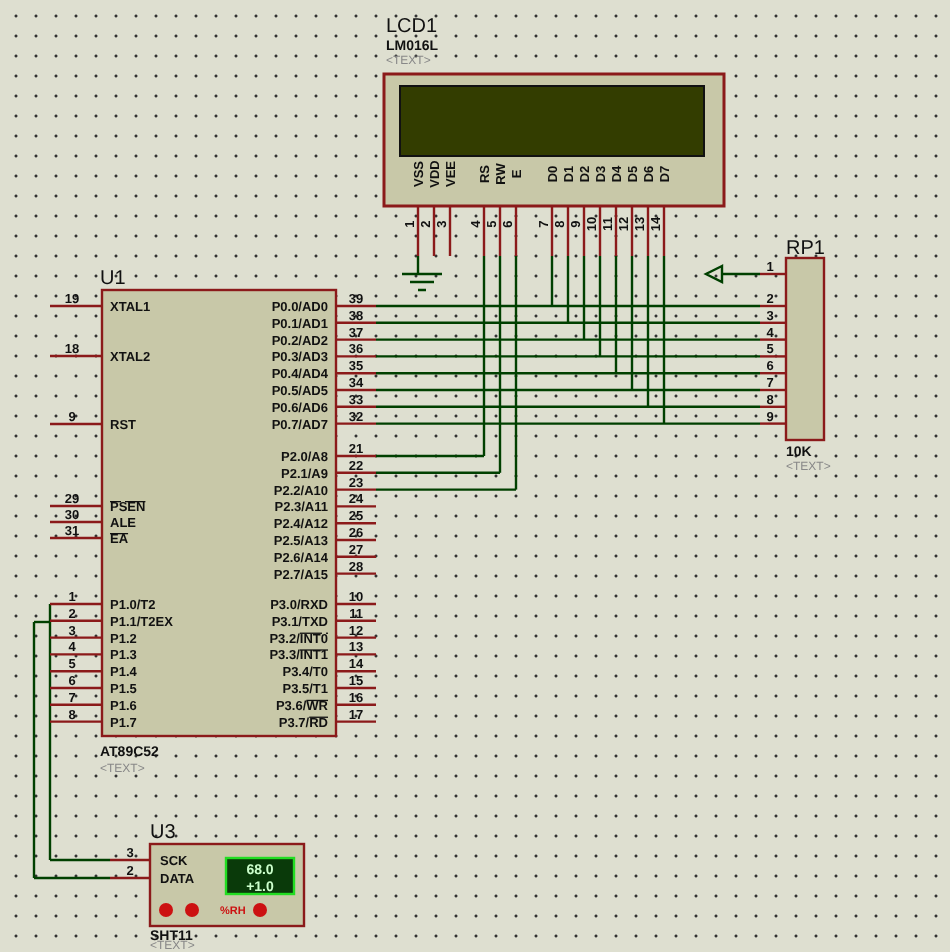 The height and width of the screenshot is (952, 950). What do you see at coordinates (412, 27) in the screenshot?
I see `component-ref: LCD1` at bounding box center [412, 27].